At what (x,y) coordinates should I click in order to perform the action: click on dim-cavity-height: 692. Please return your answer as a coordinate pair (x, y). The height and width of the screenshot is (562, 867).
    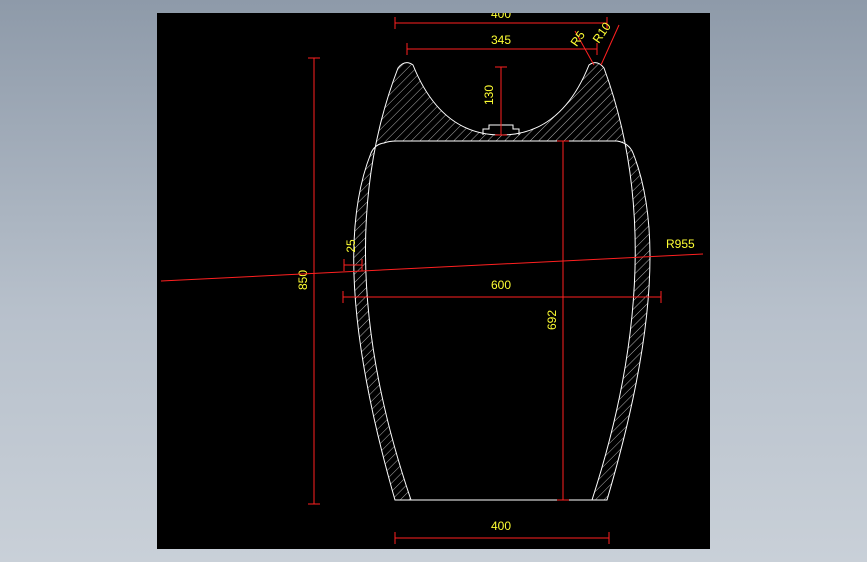
    Looking at the image, I should click on (557, 320).